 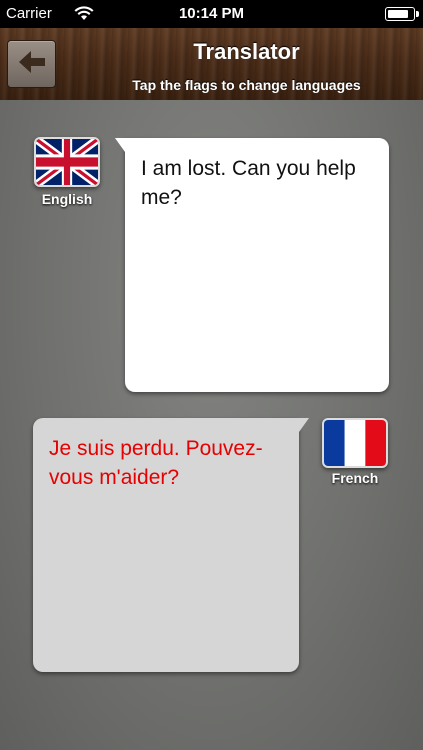 What do you see at coordinates (246, 85) in the screenshot?
I see `page-subtitle: Tap the flags to change languages` at bounding box center [246, 85].